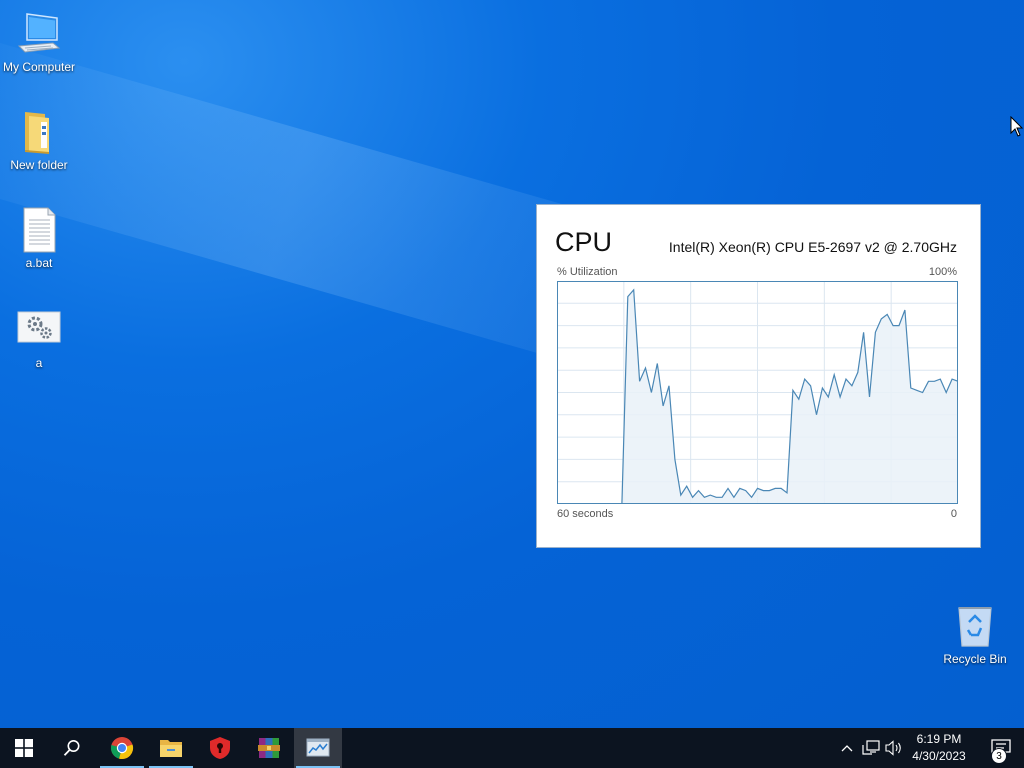 Image resolution: width=1024 pixels, height=768 pixels. Describe the element at coordinates (585, 514) in the screenshot. I see `time-axis-label: 60 seconds` at that location.